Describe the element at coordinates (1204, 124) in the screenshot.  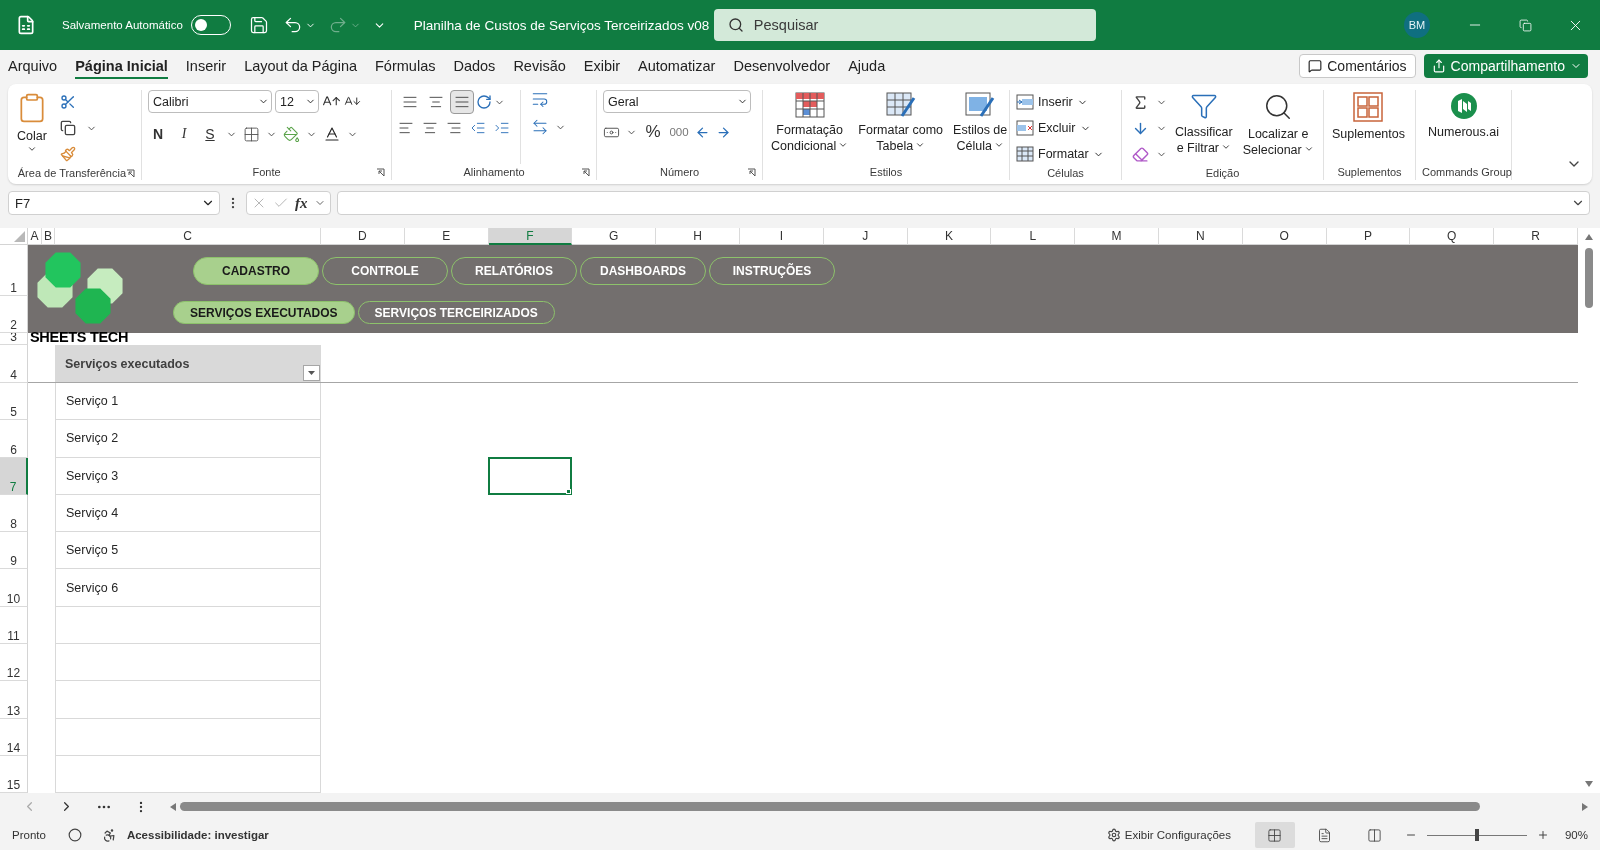
I see `sort-filter-button: Classificar e Filtrar` at that location.